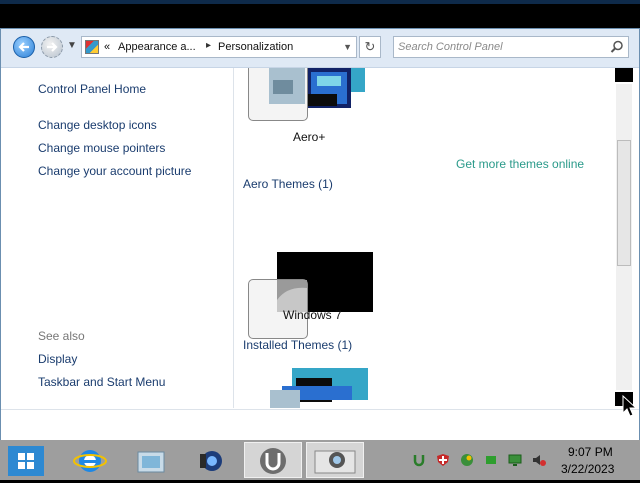  Describe the element at coordinates (419, 460) in the screenshot. I see `tray-utorrent-icon` at that location.